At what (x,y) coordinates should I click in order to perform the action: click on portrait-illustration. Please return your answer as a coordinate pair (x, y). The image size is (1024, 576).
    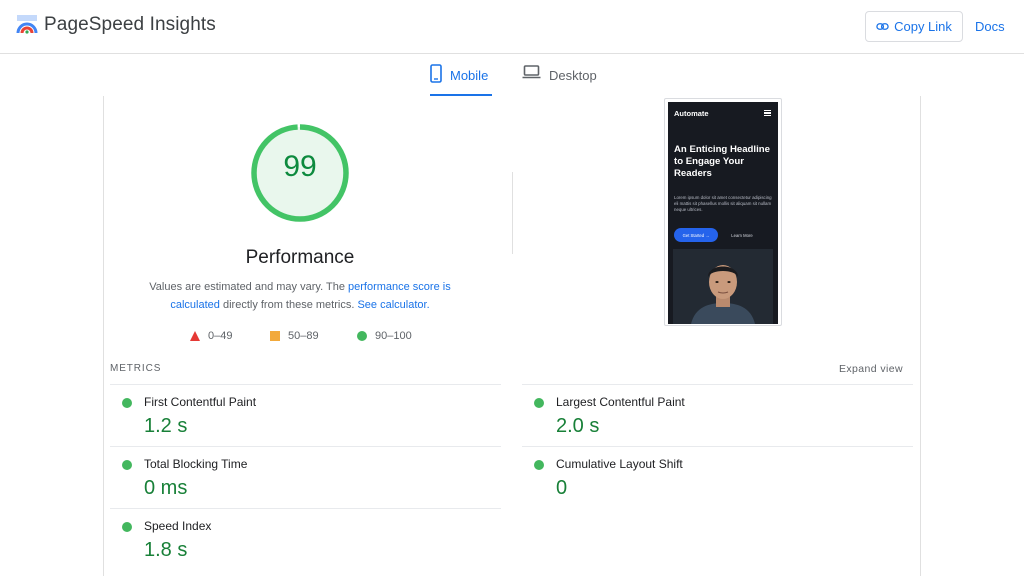
    Looking at the image, I should click on (723, 286).